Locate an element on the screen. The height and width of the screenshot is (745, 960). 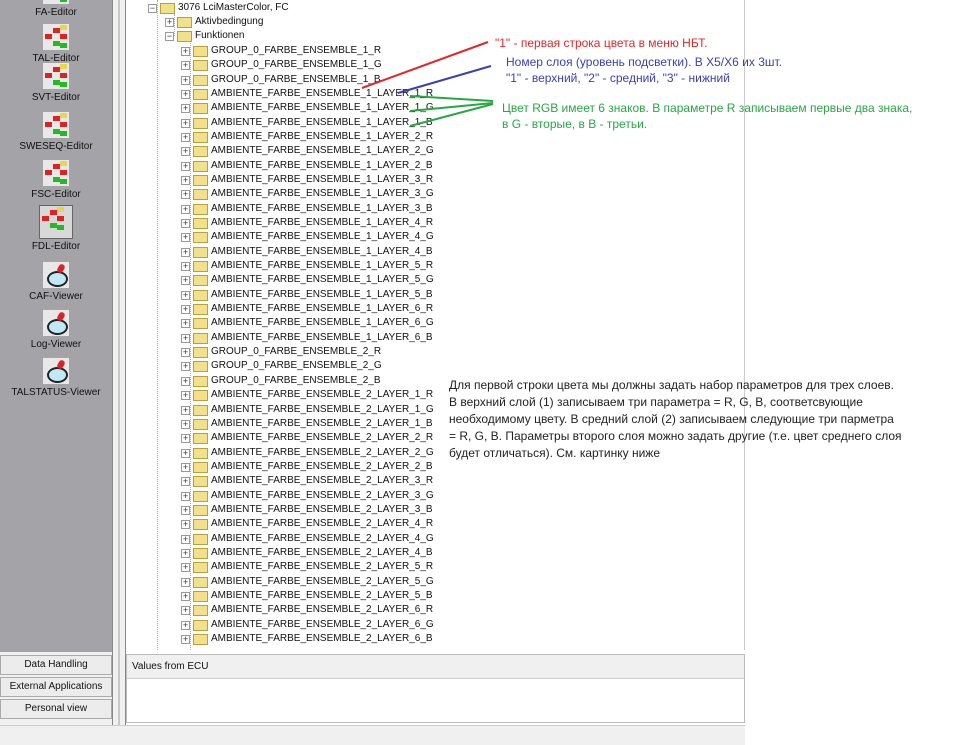
red-arrow-line is located at coordinates (425, 65).